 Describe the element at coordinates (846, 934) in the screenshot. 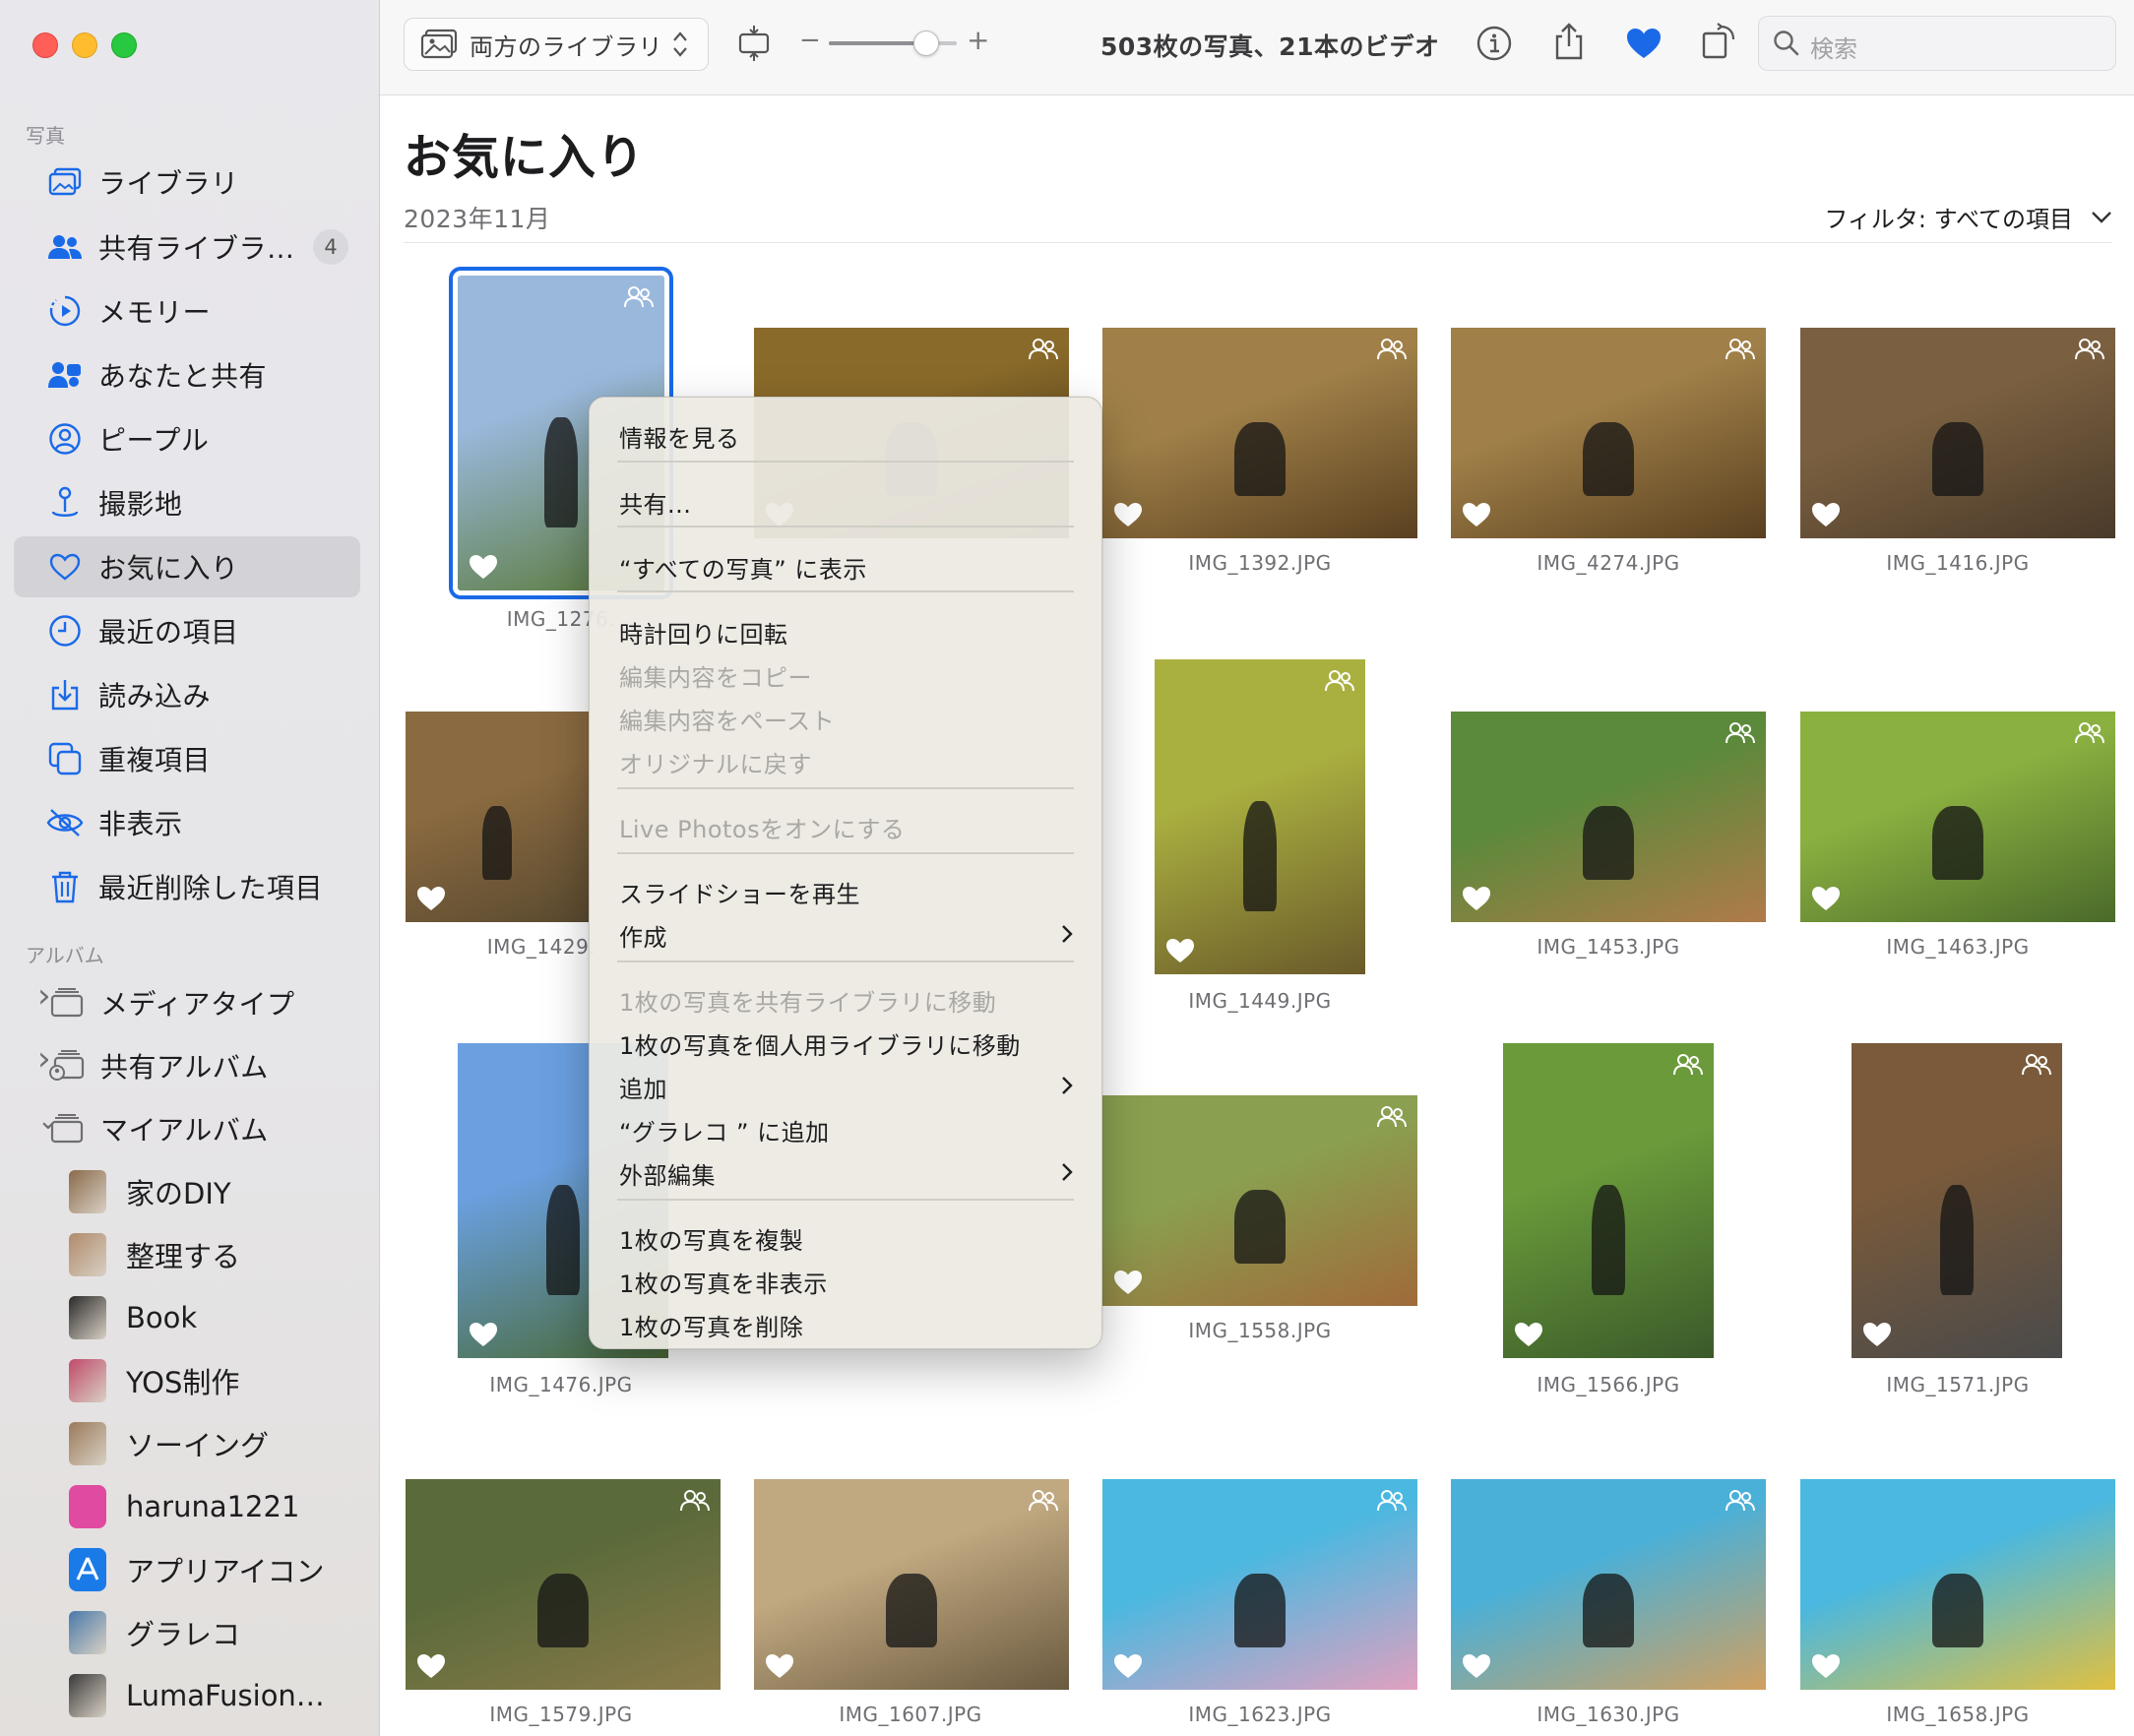

I see `menu-item: 作成` at that location.